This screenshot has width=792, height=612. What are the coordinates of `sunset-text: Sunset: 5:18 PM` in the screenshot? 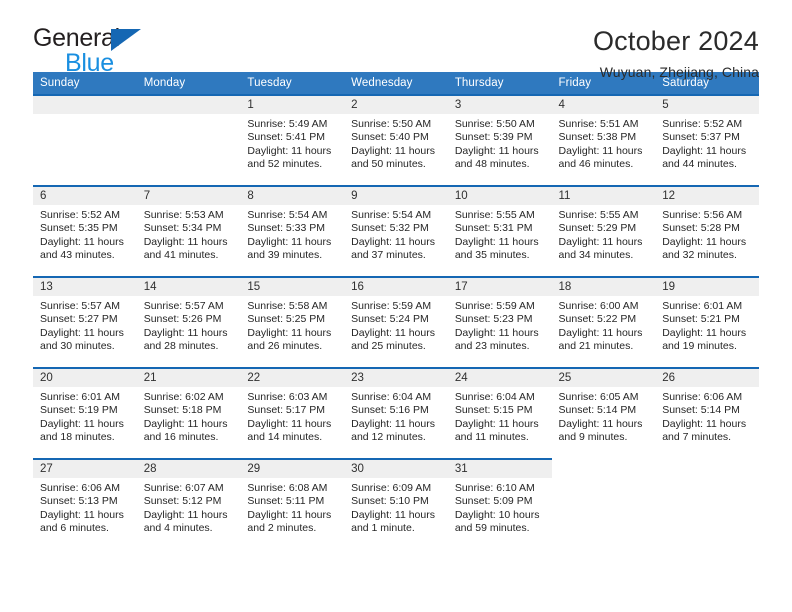 It's located at (182, 410).